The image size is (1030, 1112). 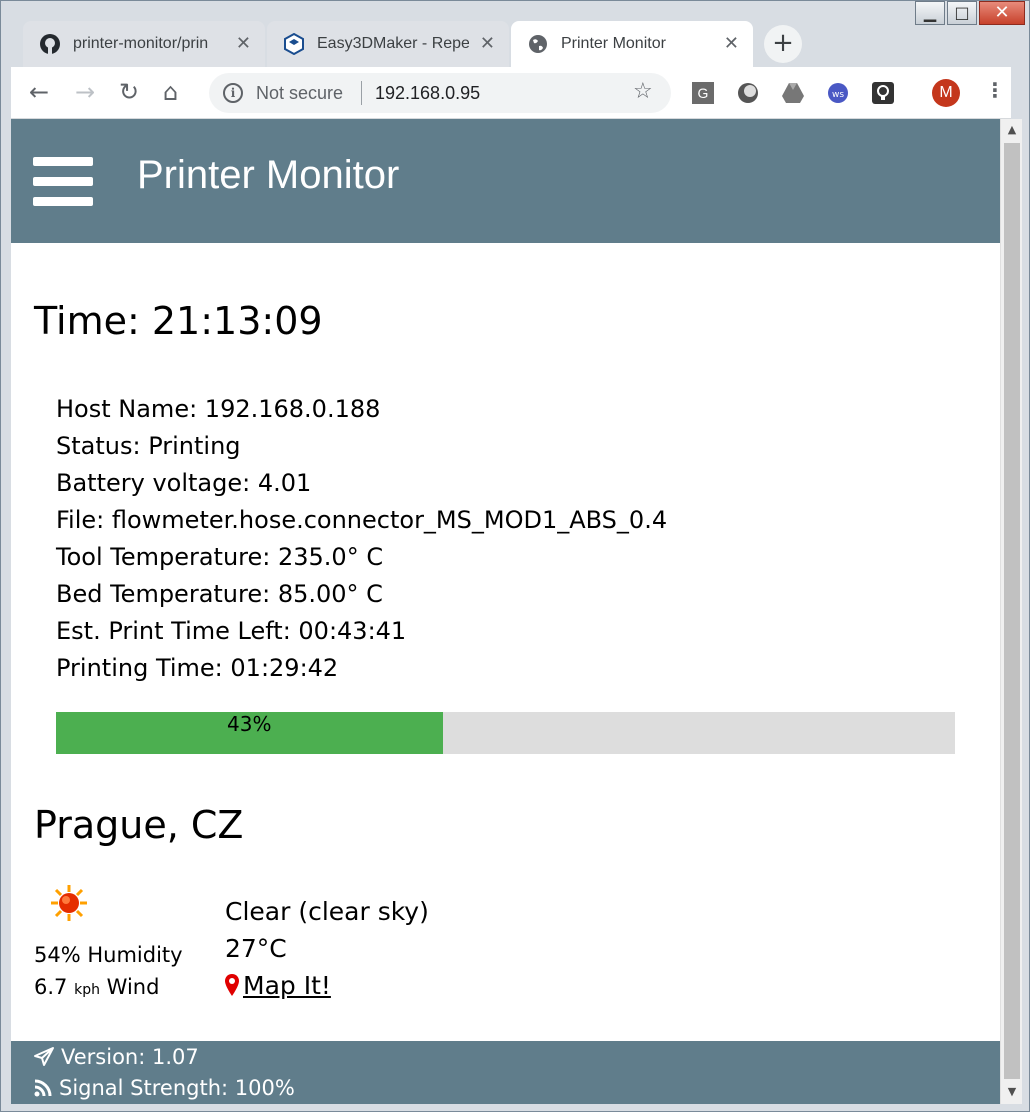 I want to click on wind-unit: kph, so click(x=87, y=990).